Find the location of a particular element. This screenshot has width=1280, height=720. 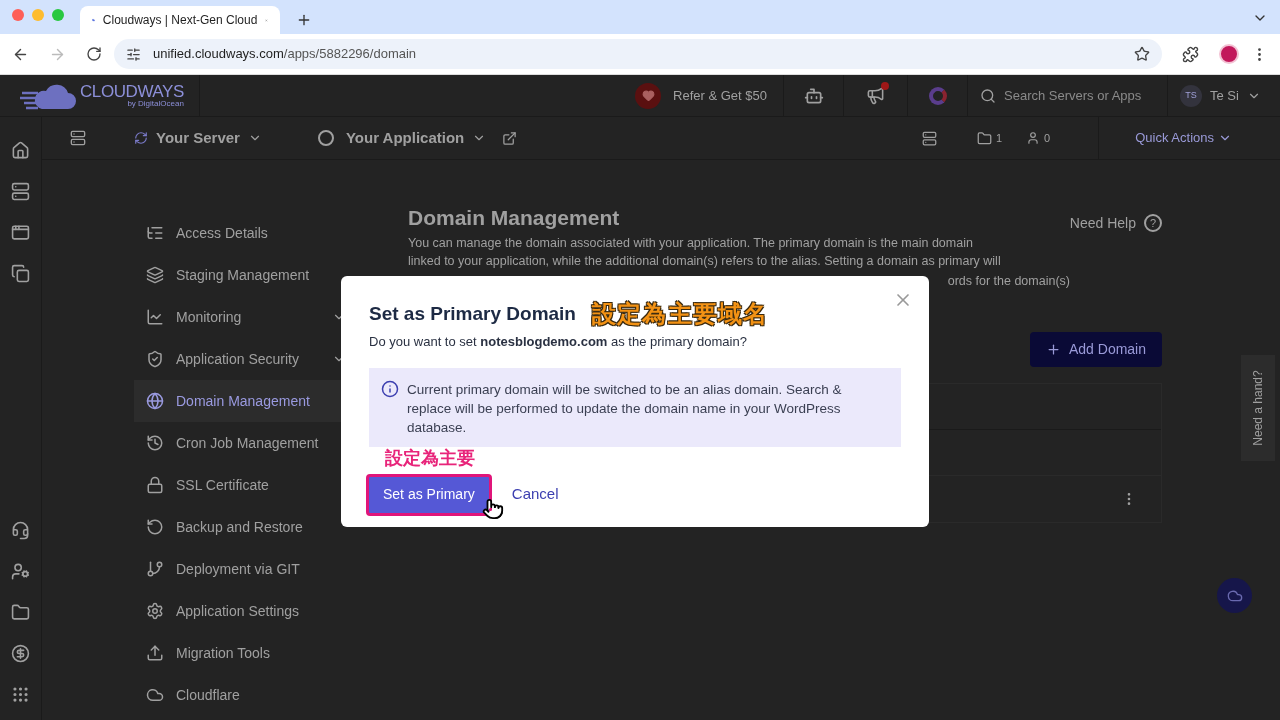

line-chart-icon is located at coordinates (155, 317).